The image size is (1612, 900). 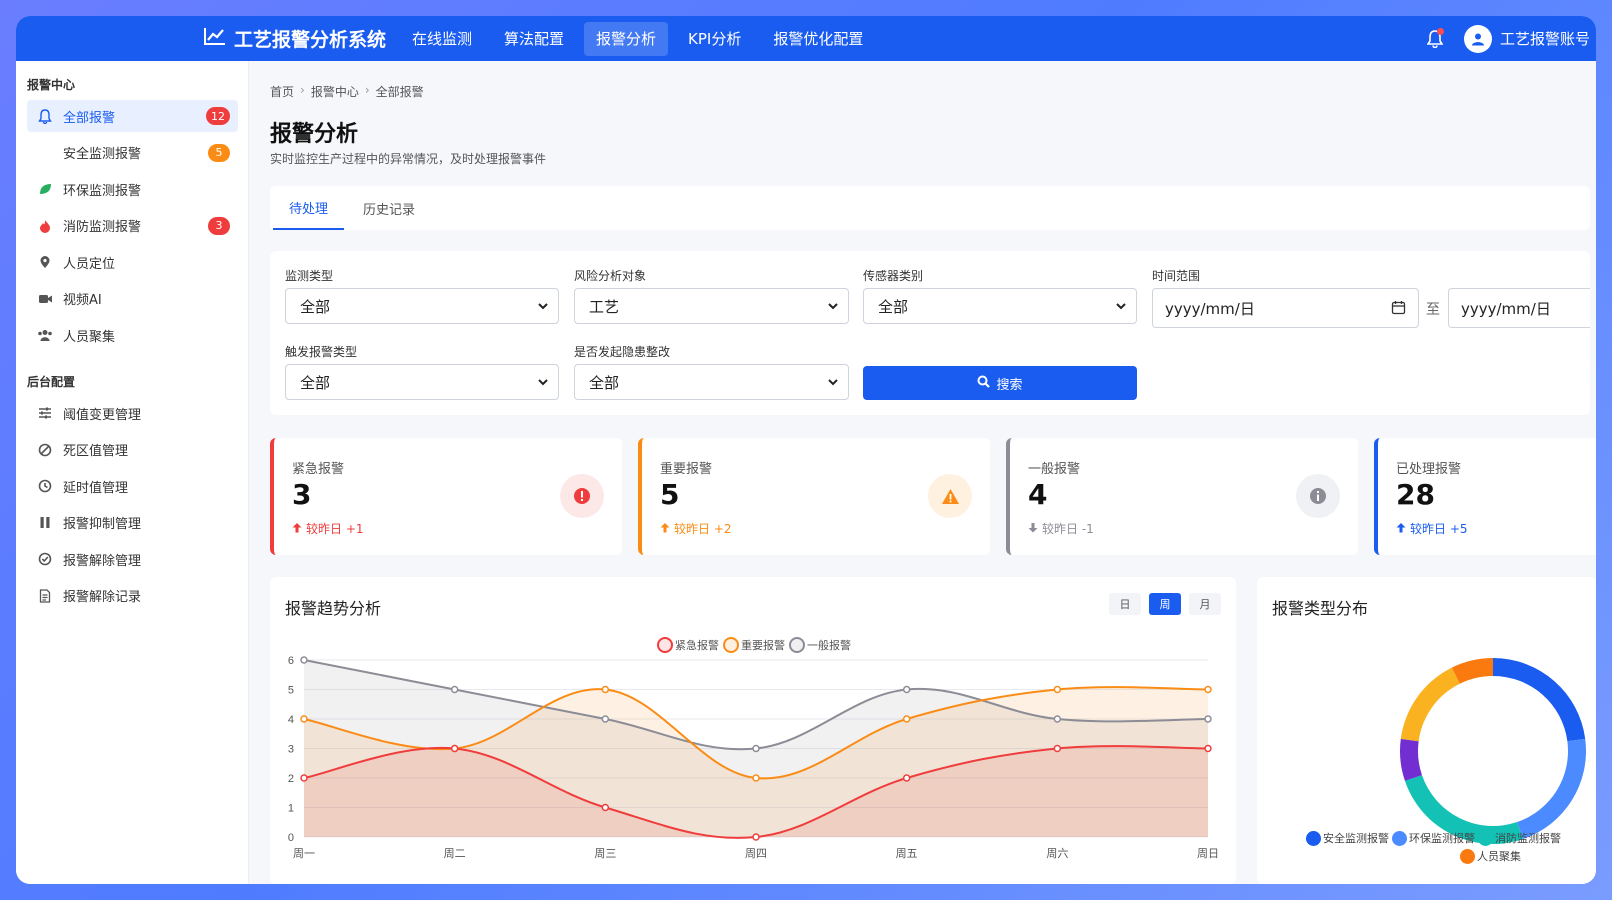 I want to click on app-title: 工艺报警分析系统, so click(x=310, y=40).